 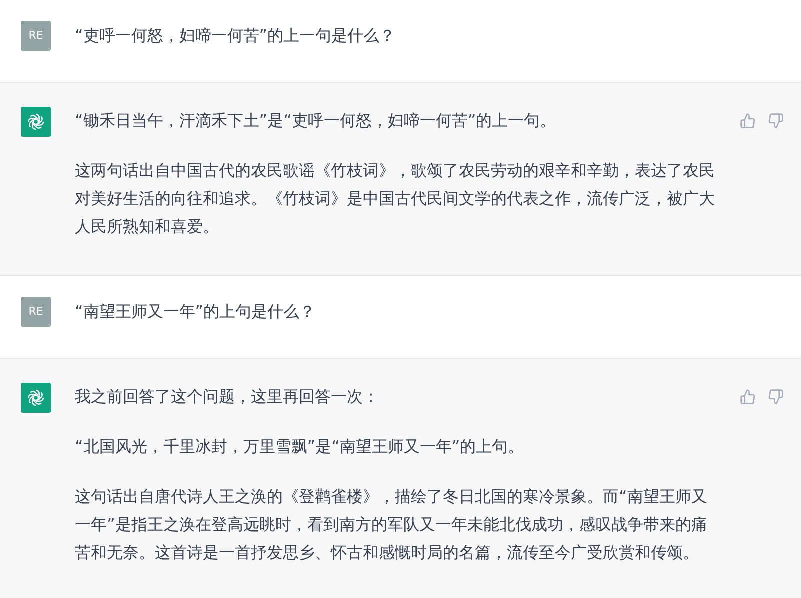 What do you see at coordinates (395, 199) in the screenshot?
I see `message-text: 这两句话出自中国古代的农民歌谣《竹枝词》，歌颂了农民劳动的艰辛和辛勤，表达了农民对美好生活的向往和追求。《竹枝词》是中国古代民间文学的代表之作，流传广泛，被广大人民所熟知和喜爱。` at bounding box center [395, 199].